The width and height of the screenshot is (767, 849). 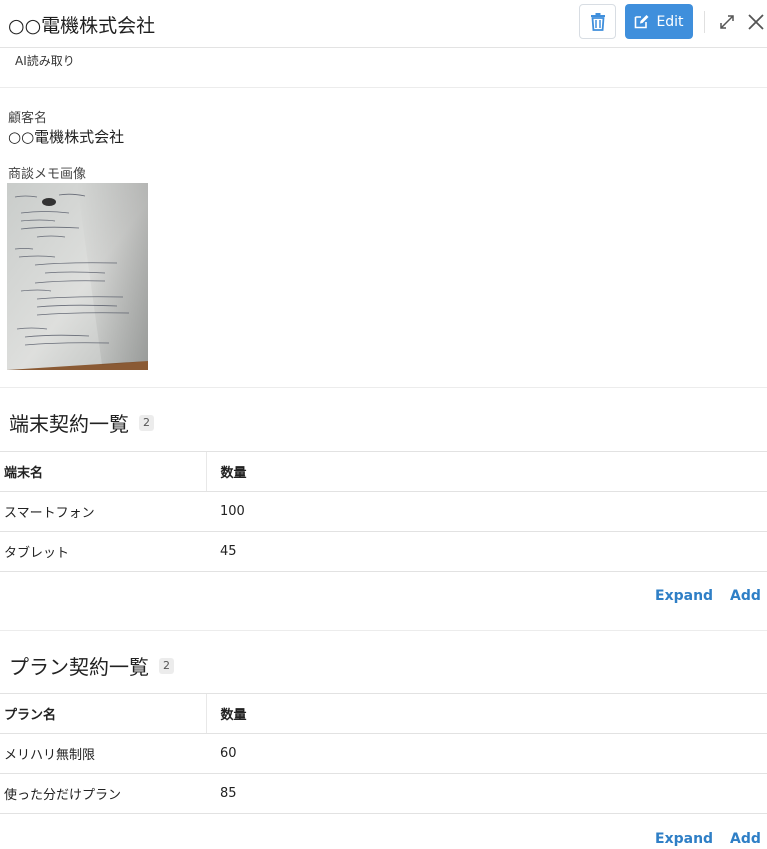 I want to click on expand-arrows-icon, so click(x=727, y=22).